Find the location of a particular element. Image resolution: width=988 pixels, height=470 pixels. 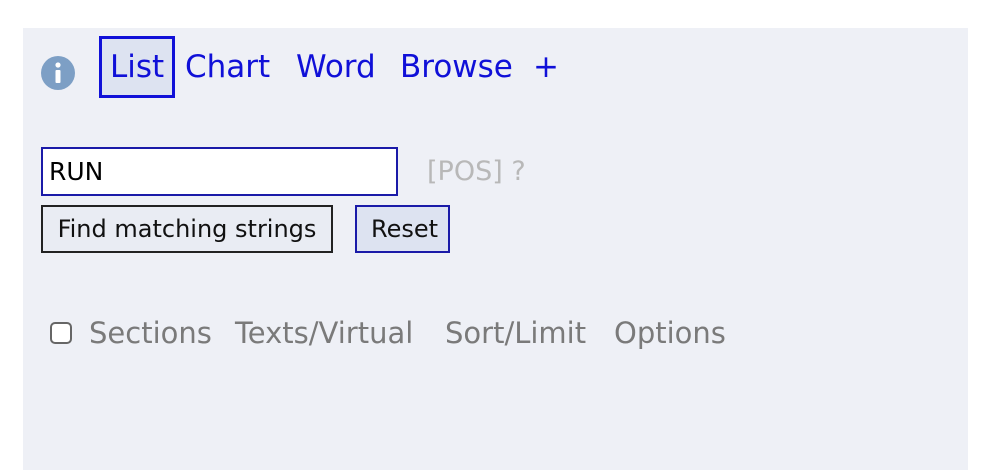

reset-button: Reset is located at coordinates (402, 229).